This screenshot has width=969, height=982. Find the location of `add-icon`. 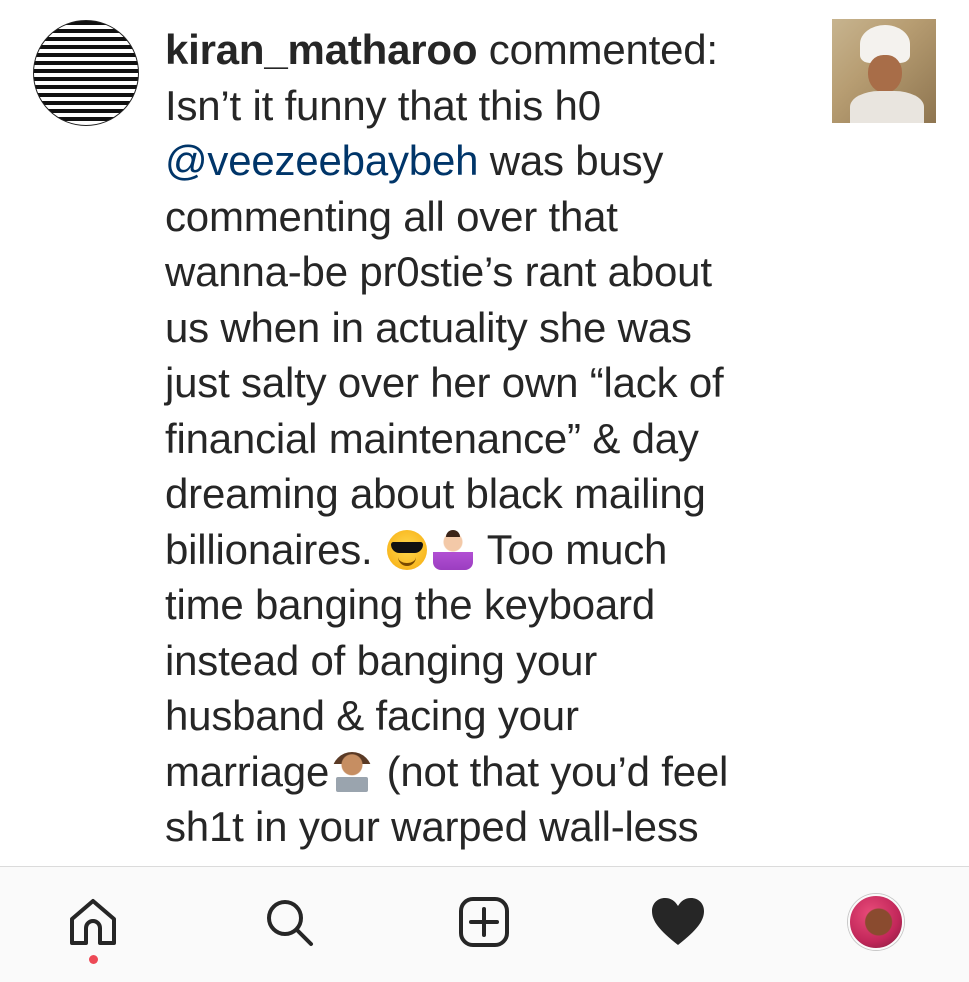

add-icon is located at coordinates (484, 922).